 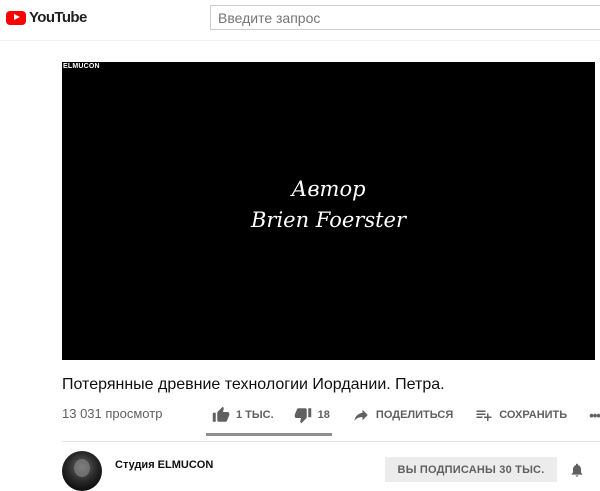 I want to click on search-input, so click(x=405, y=17).